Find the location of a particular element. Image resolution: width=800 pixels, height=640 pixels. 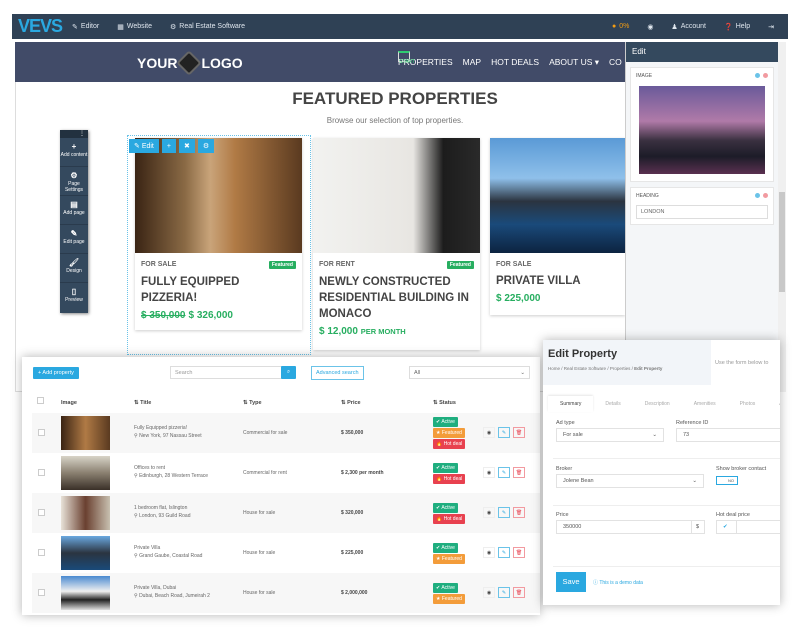

reference-id-input: 73 is located at coordinates (728, 435).